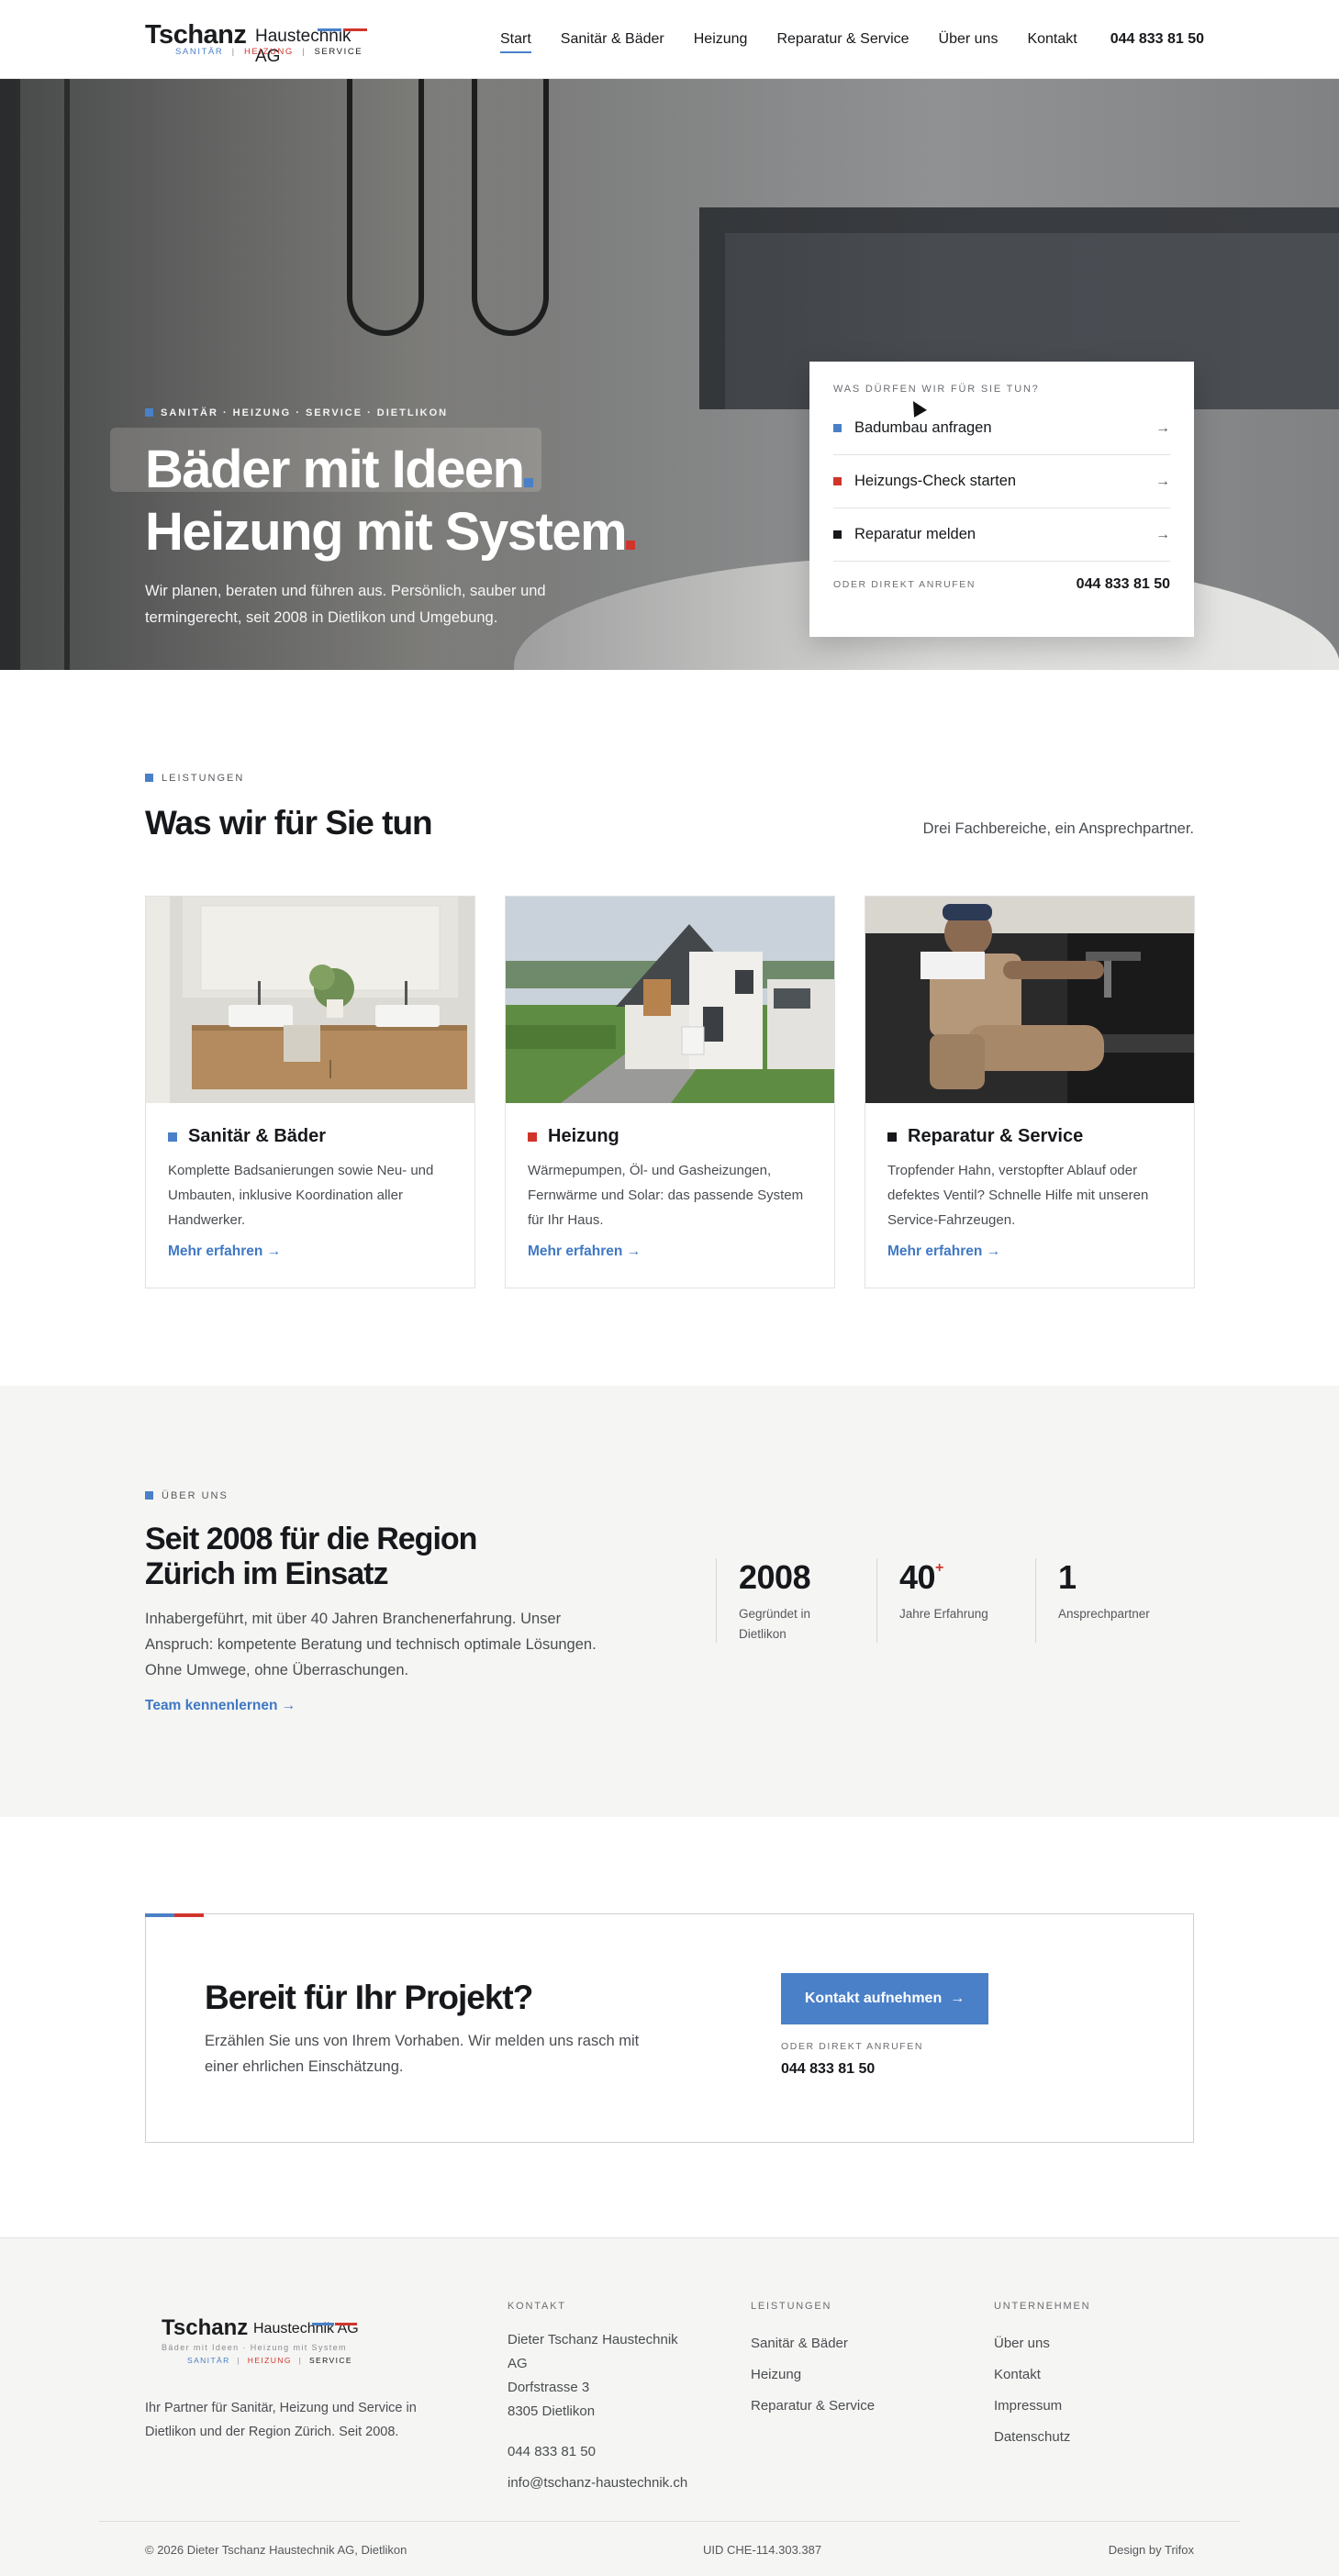 The width and height of the screenshot is (1339, 2576). I want to click on footer-email-link: info@tschanz-haustechnik.ch, so click(604, 2484).